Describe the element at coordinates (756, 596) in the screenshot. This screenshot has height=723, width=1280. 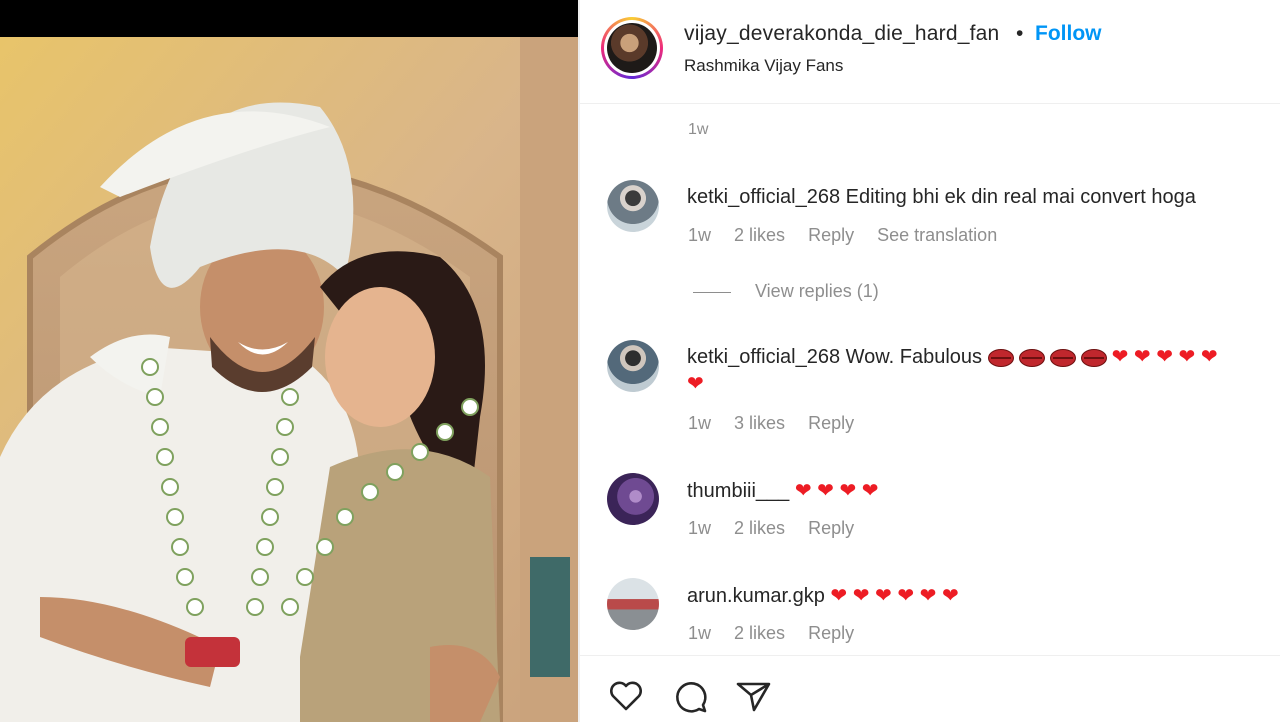
I see `commenter-username: arun.kumar.gkp` at that location.